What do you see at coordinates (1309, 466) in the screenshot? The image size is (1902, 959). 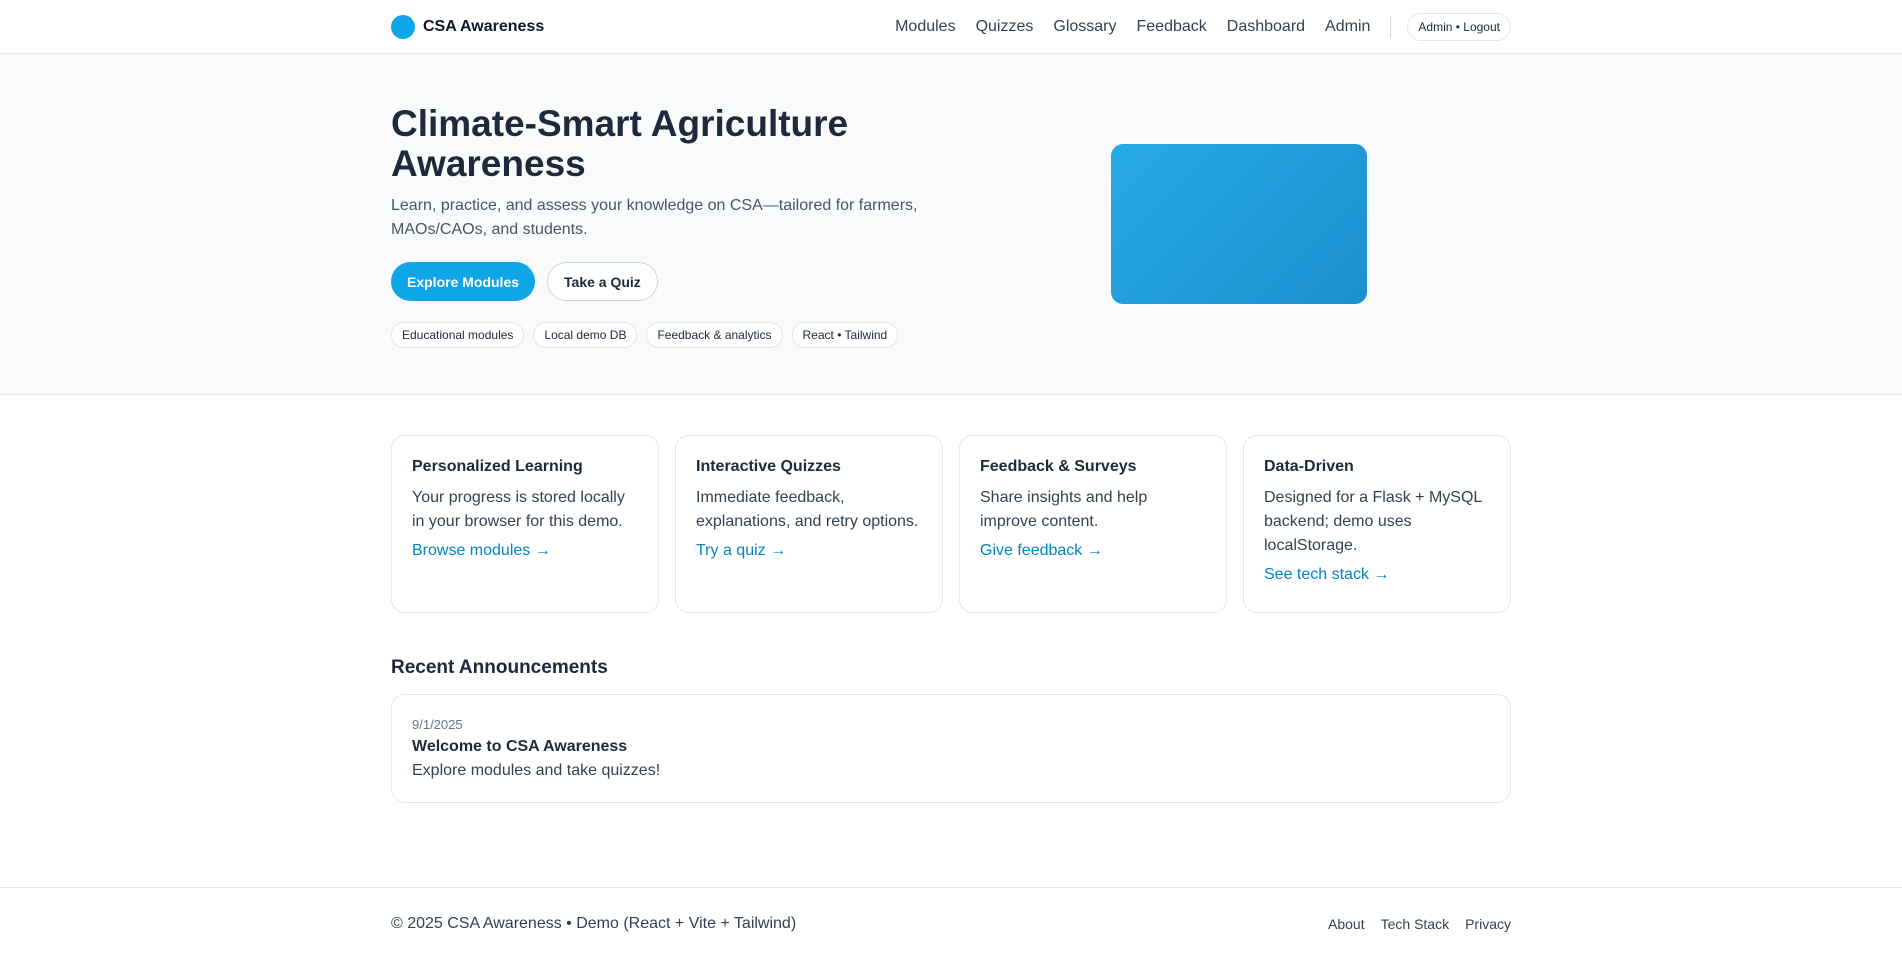 I see `feature-card-title: Data-Driven` at bounding box center [1309, 466].